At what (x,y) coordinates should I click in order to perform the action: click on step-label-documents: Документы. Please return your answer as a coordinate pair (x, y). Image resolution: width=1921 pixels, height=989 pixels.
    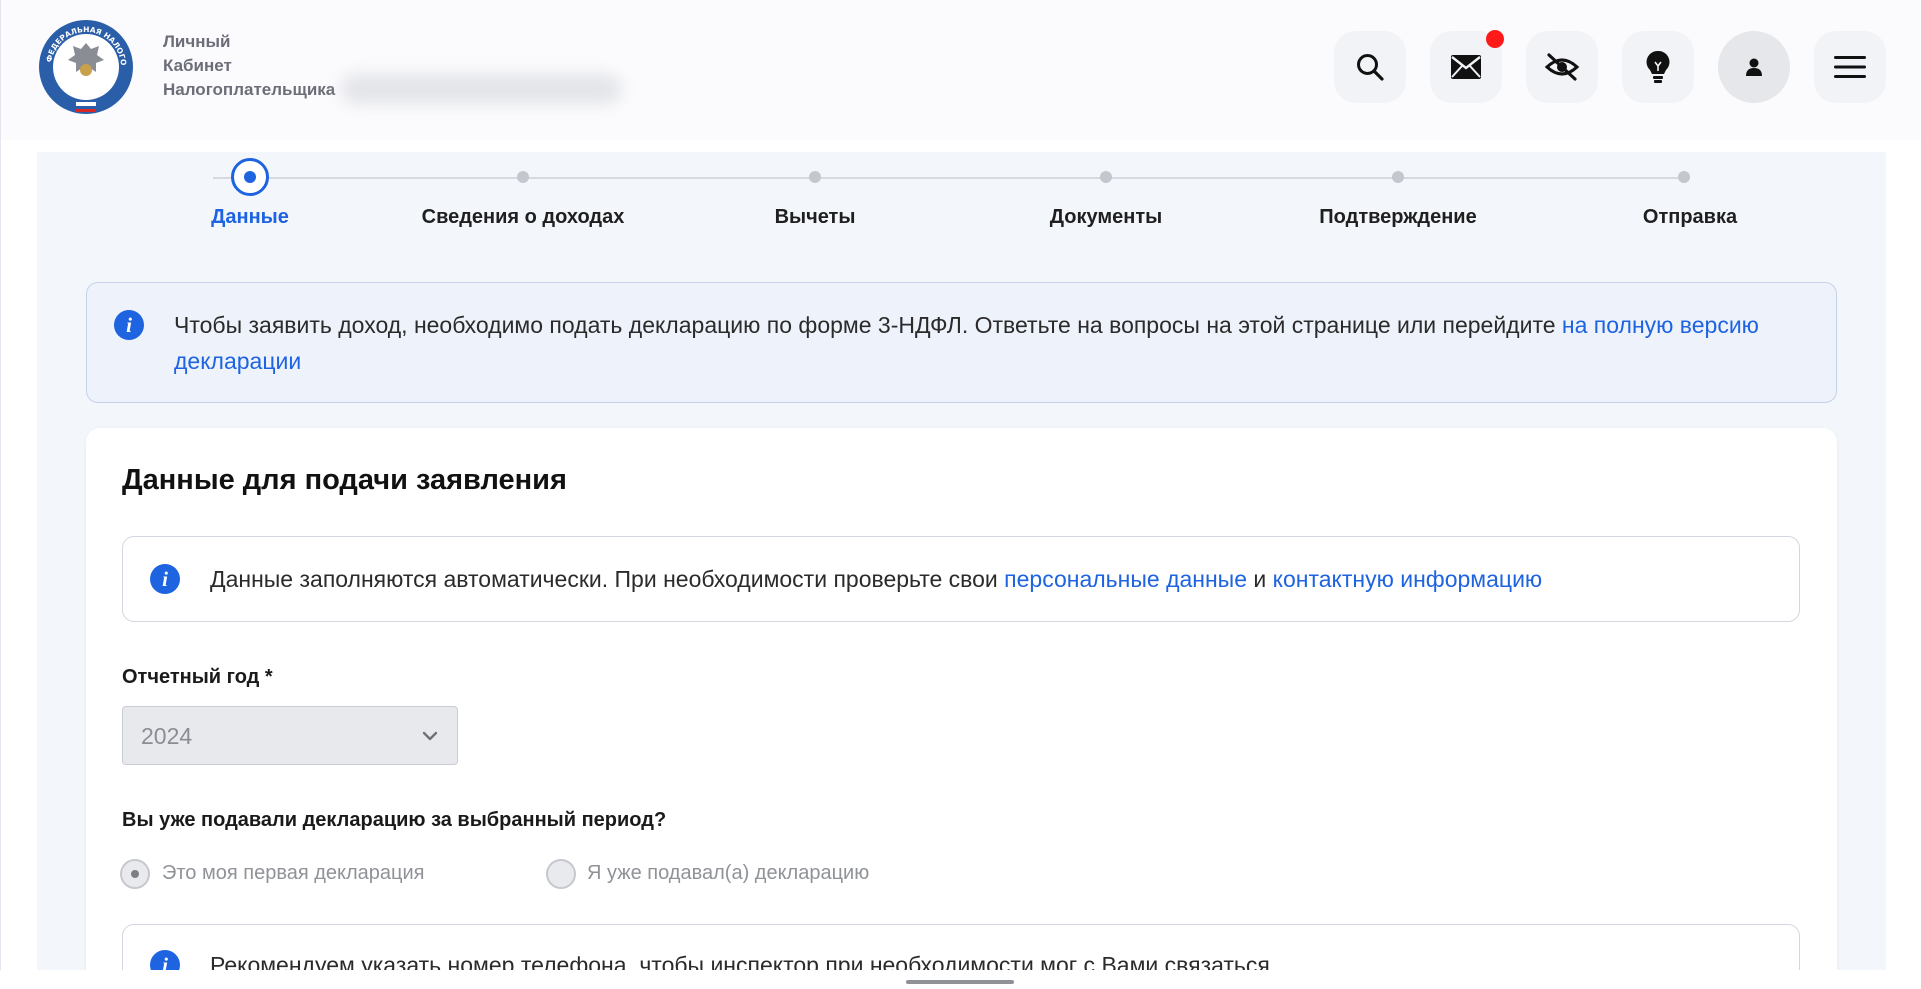
    Looking at the image, I should click on (1106, 217).